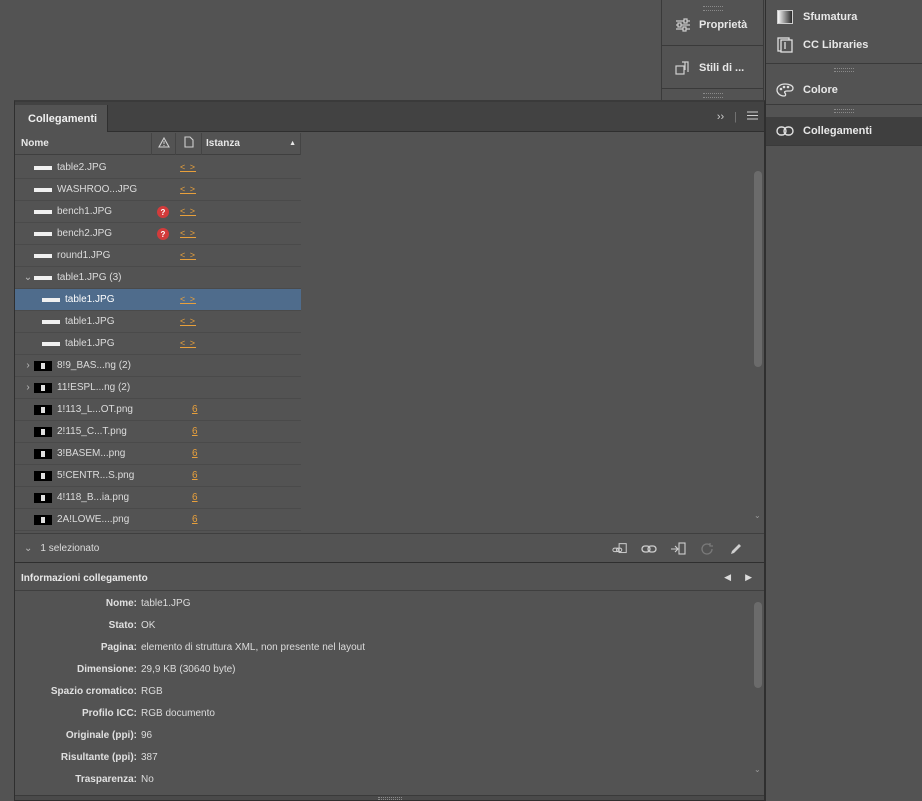 The image size is (922, 801). What do you see at coordinates (158, 278) in the screenshot?
I see `table-row: ⌄ table1.JPG (3)` at bounding box center [158, 278].